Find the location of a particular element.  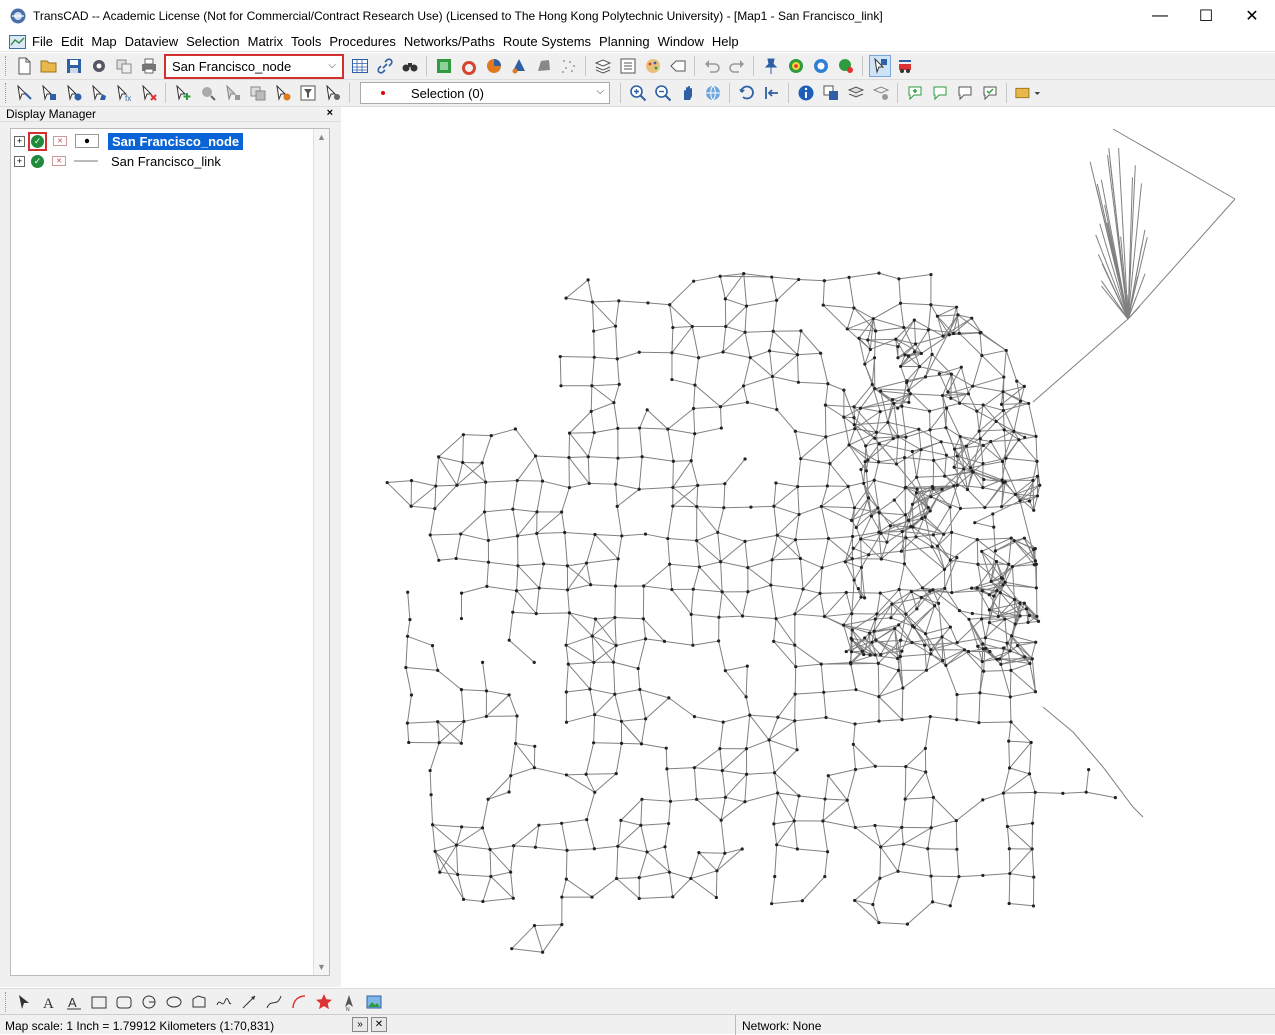

curved-text-icon: A is located at coordinates (74, 1002).